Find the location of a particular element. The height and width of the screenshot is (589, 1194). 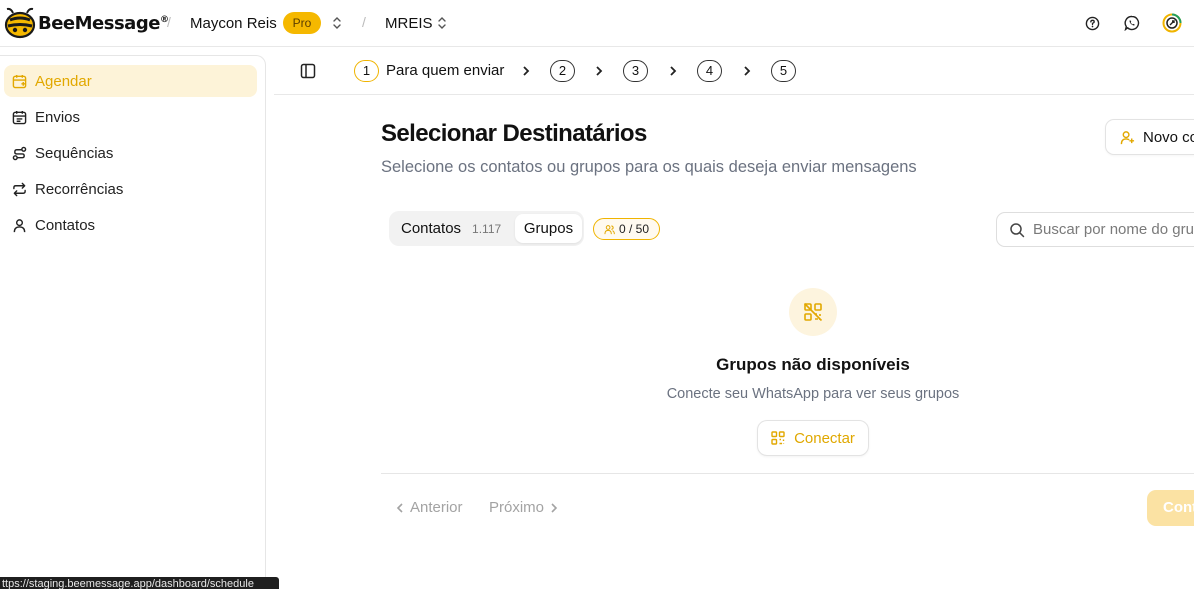

step-1: 1 is located at coordinates (366, 71).